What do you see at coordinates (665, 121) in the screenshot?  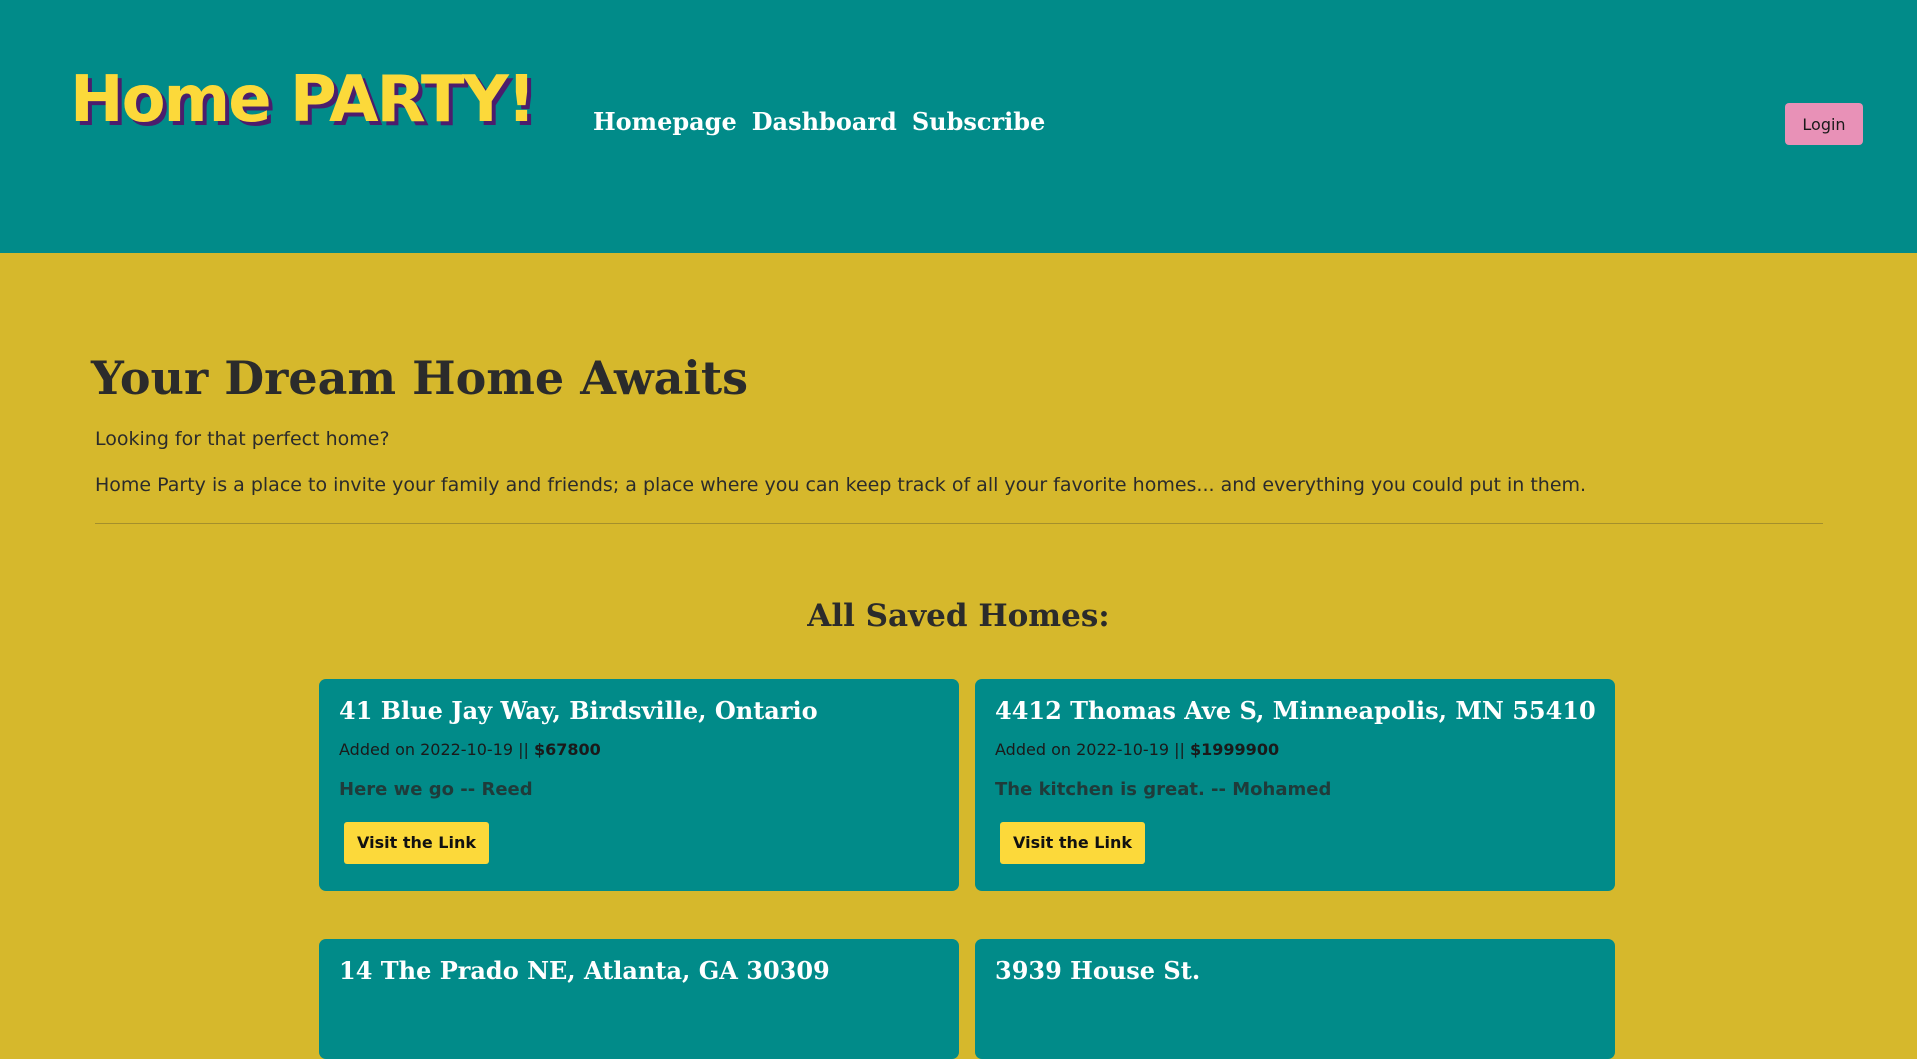 I see `nav-link-homepage: Homepage` at bounding box center [665, 121].